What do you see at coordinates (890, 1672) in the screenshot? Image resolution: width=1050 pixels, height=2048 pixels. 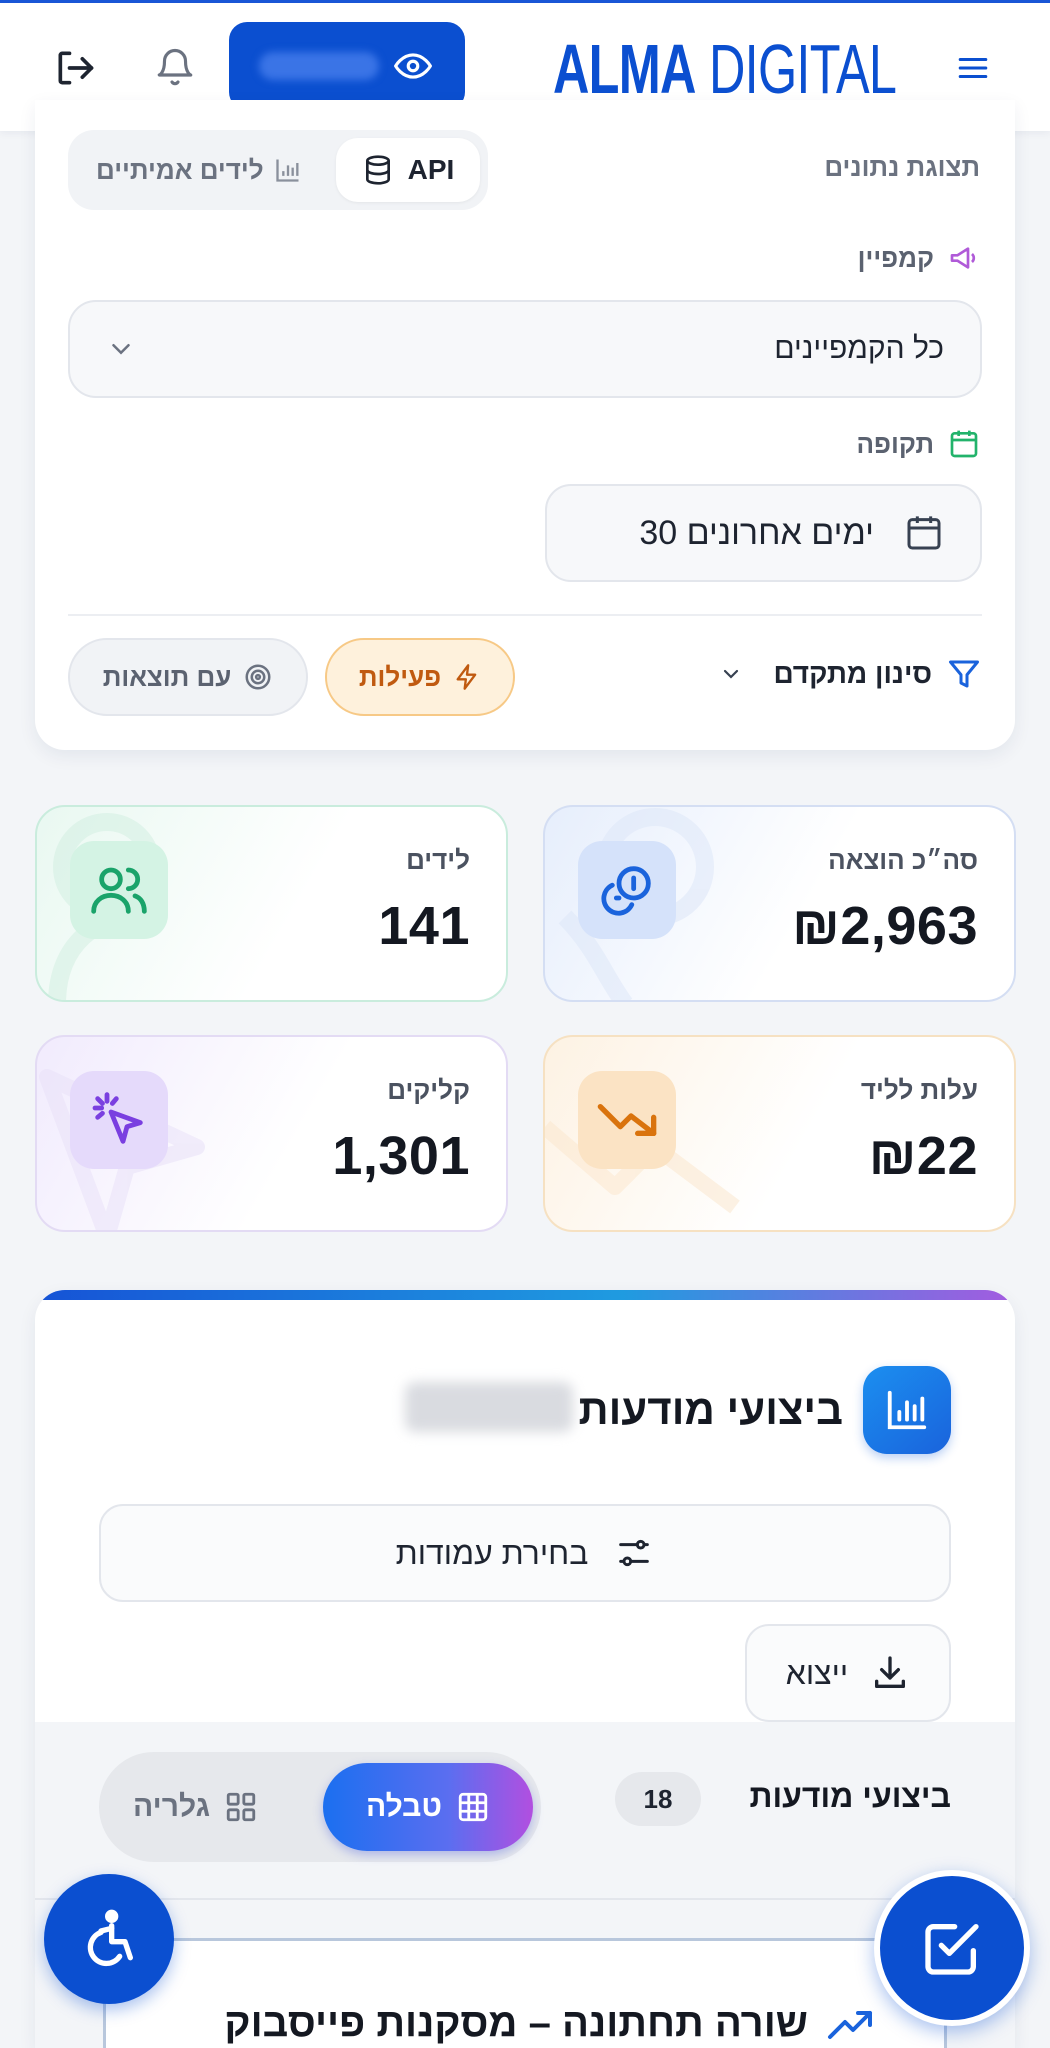 I see `download-icon` at bounding box center [890, 1672].